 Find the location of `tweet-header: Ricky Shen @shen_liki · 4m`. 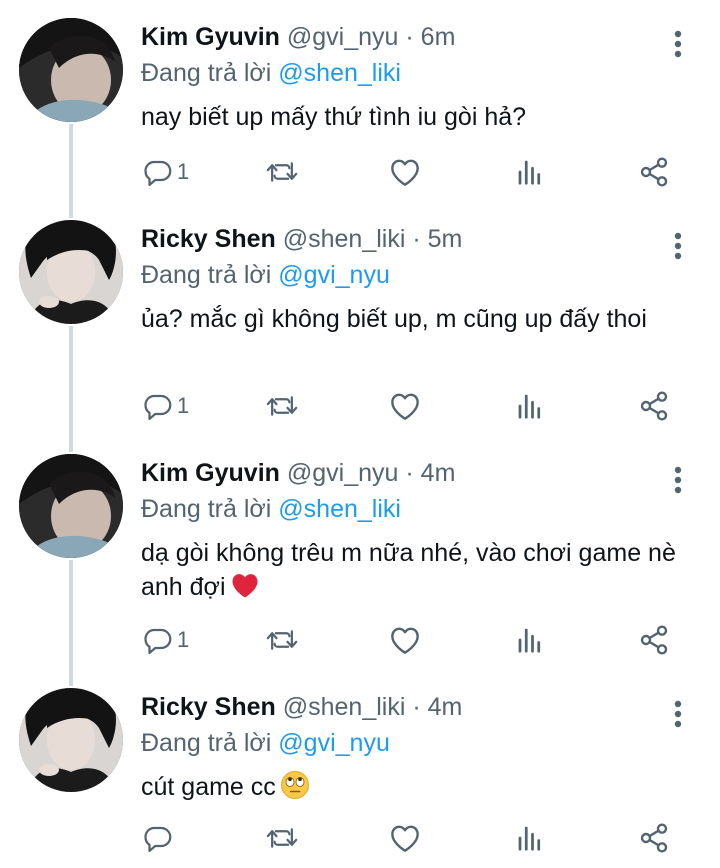

tweet-header: Ricky Shen @shen_liki · 4m is located at coordinates (301, 707).